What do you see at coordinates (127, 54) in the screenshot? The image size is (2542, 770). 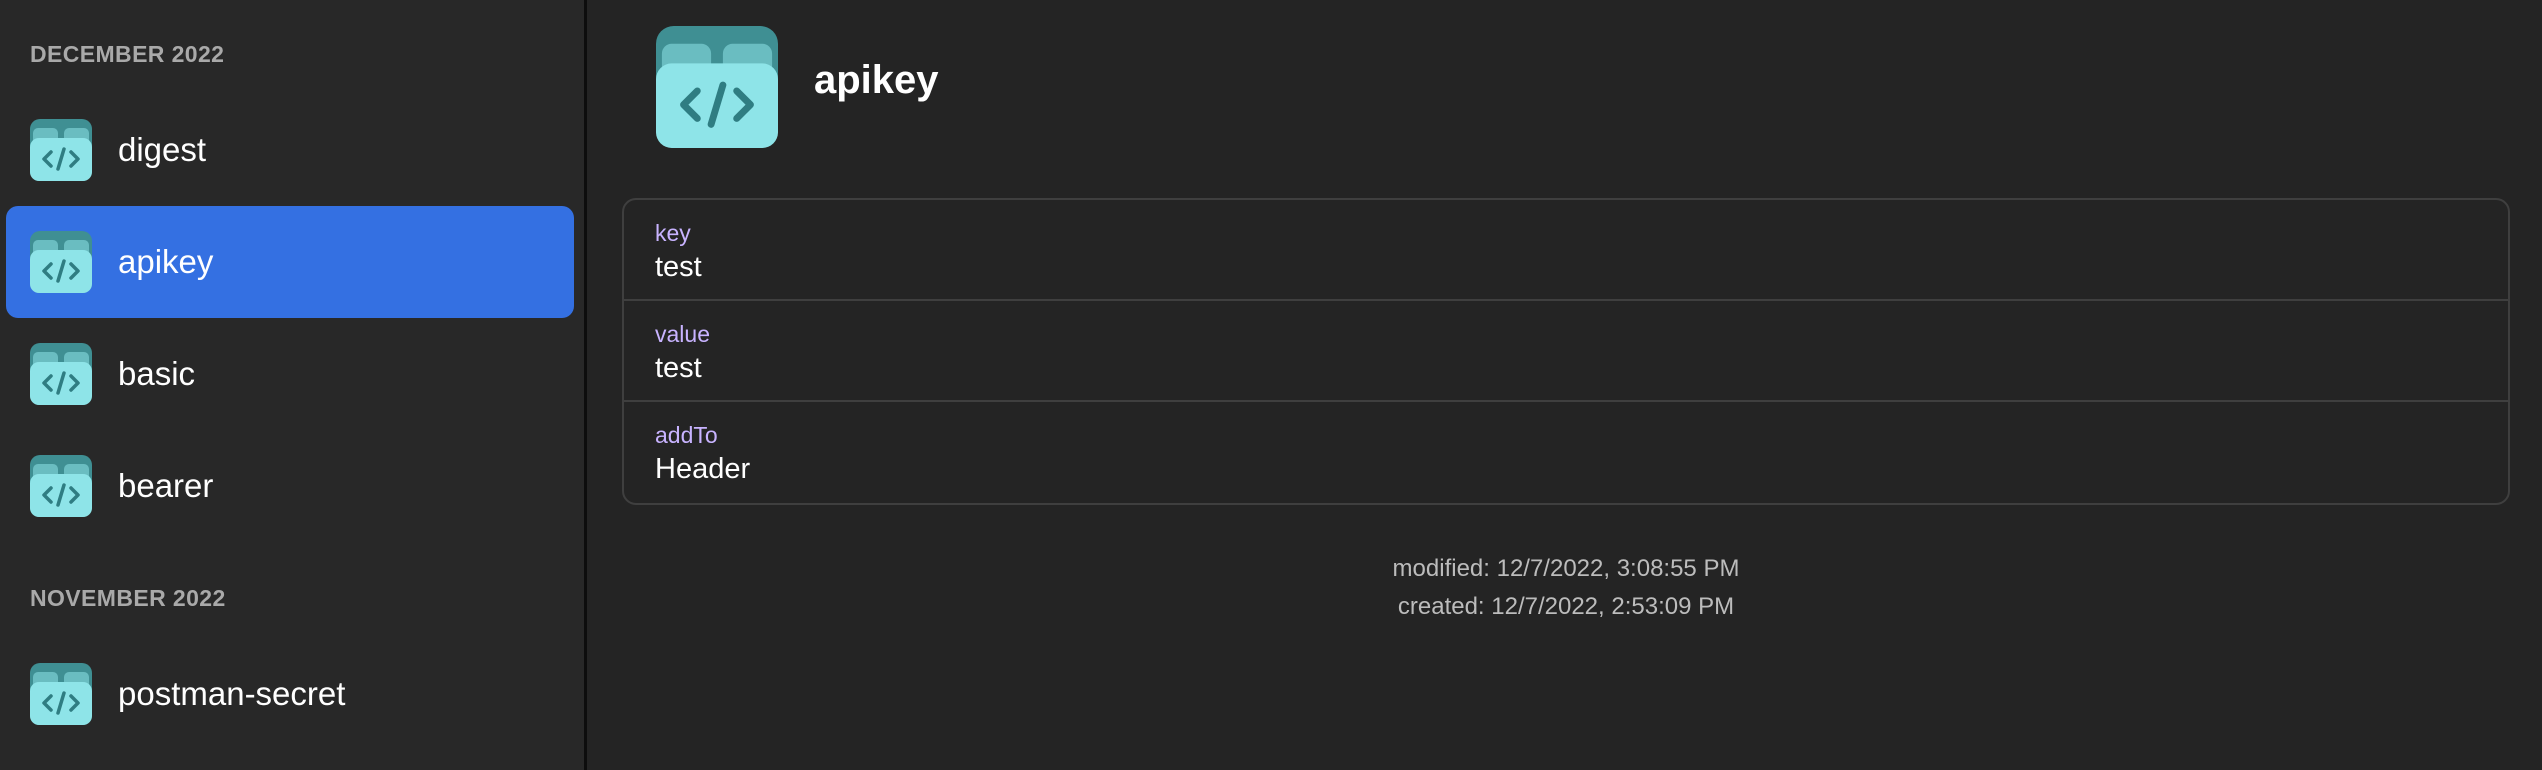 I see `group-header-december-2022: DECEMBER 2022` at bounding box center [127, 54].